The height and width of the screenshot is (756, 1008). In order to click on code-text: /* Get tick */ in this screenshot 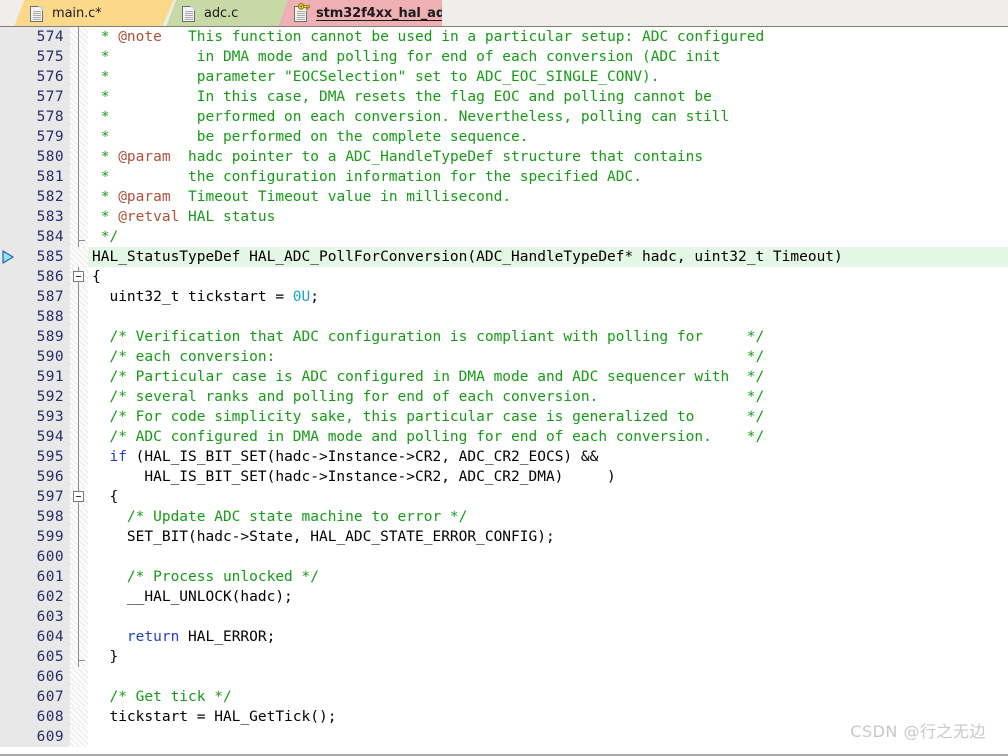, I will do `click(548, 697)`.